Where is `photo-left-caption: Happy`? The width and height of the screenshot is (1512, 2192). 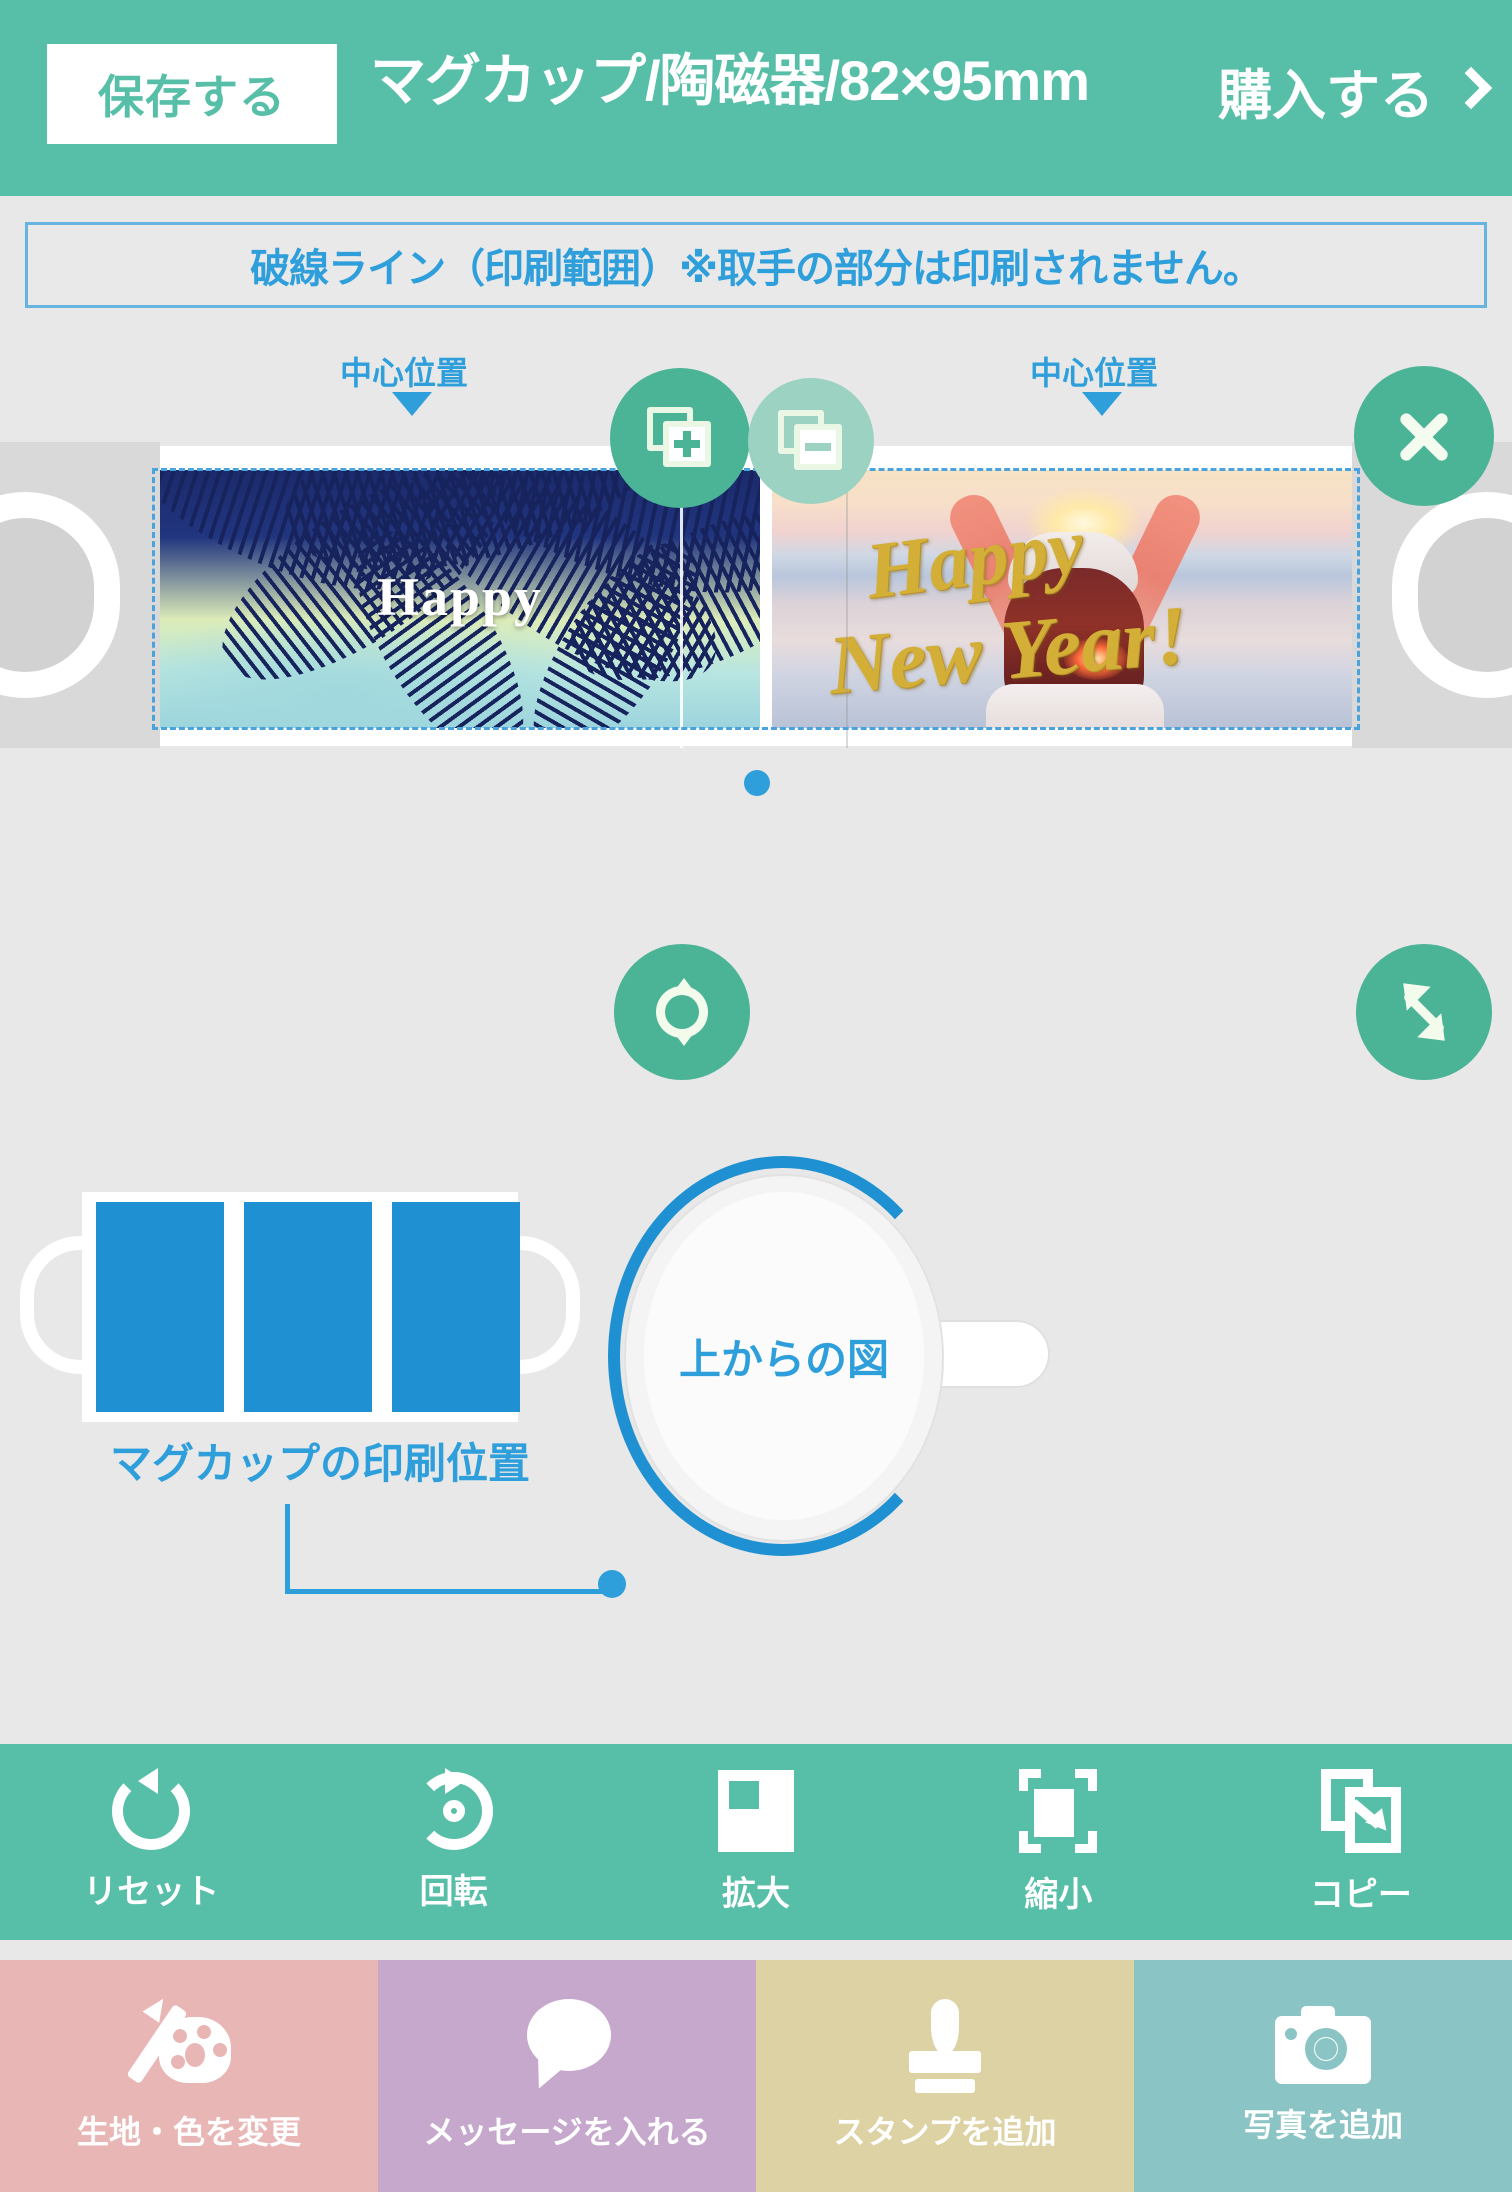
photo-left-caption: Happy is located at coordinates (460, 597).